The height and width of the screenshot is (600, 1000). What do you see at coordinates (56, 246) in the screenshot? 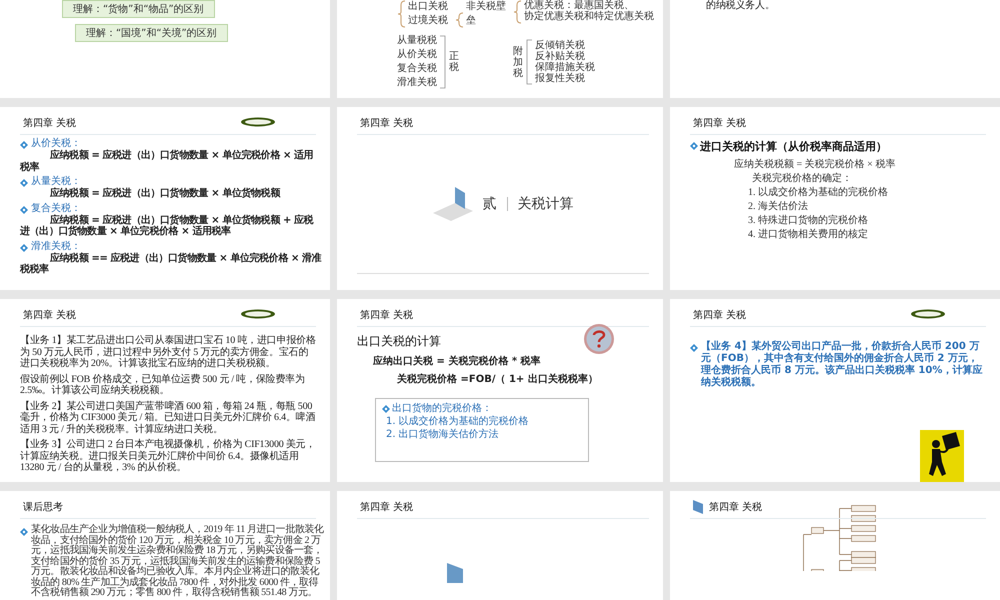
I see `tax-term: 滑准关税：` at bounding box center [56, 246].